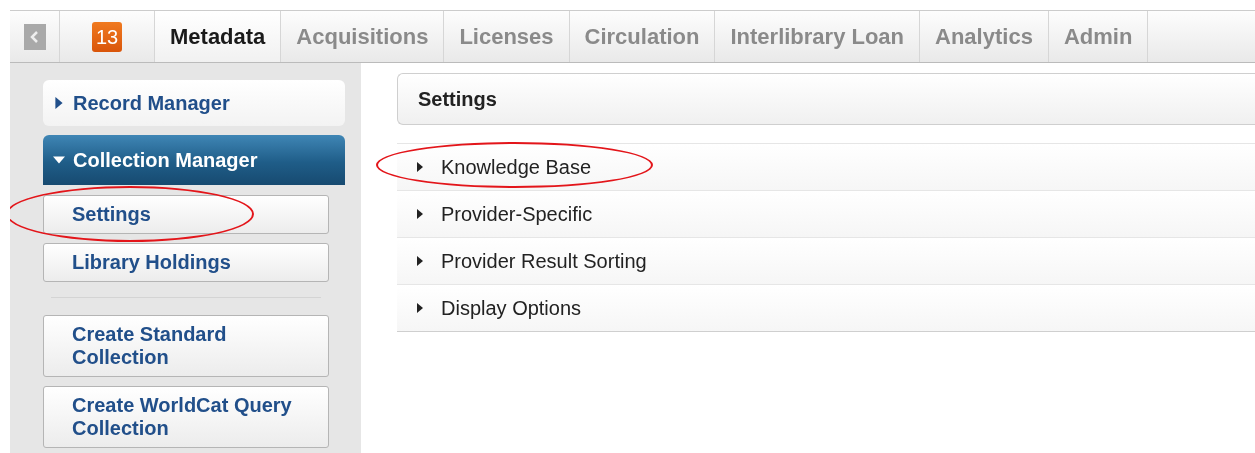 The image size is (1255, 453). I want to click on sidebar-section-header: Collection Manager, so click(194, 160).